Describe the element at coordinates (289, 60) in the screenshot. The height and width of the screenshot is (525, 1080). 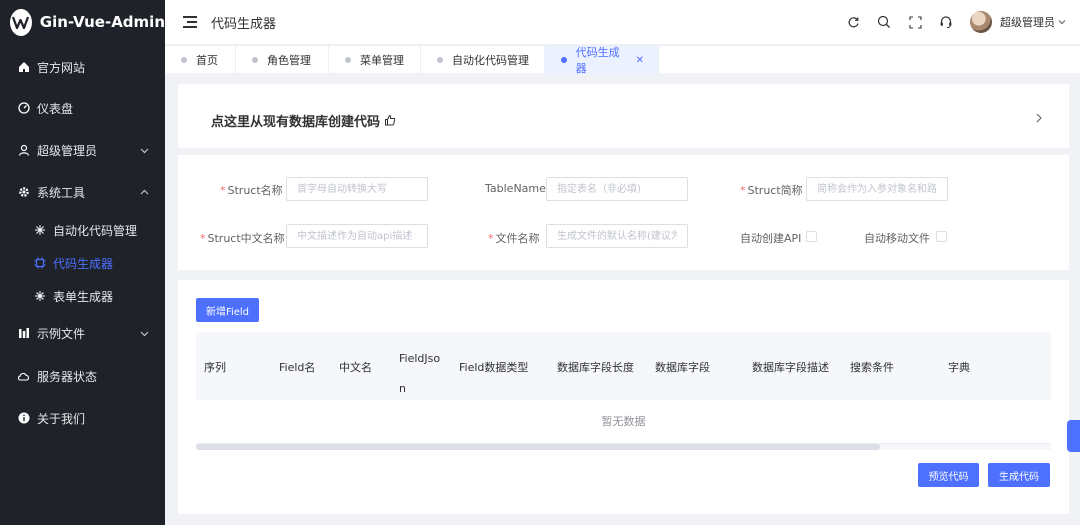
I see `tab-label: 角色管理` at that location.